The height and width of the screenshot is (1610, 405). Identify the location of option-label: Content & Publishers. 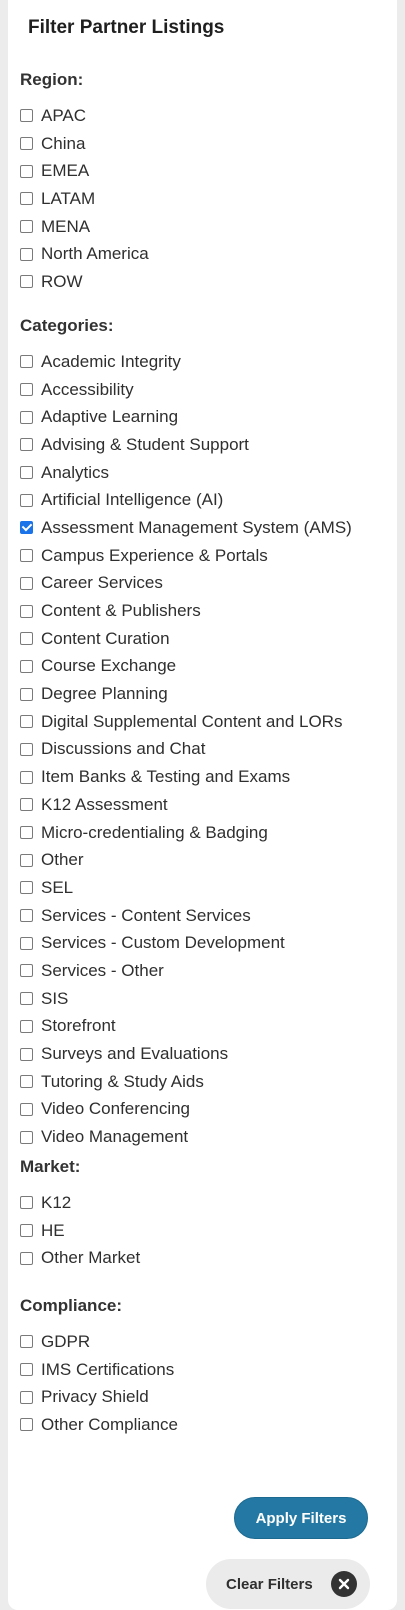
(121, 611).